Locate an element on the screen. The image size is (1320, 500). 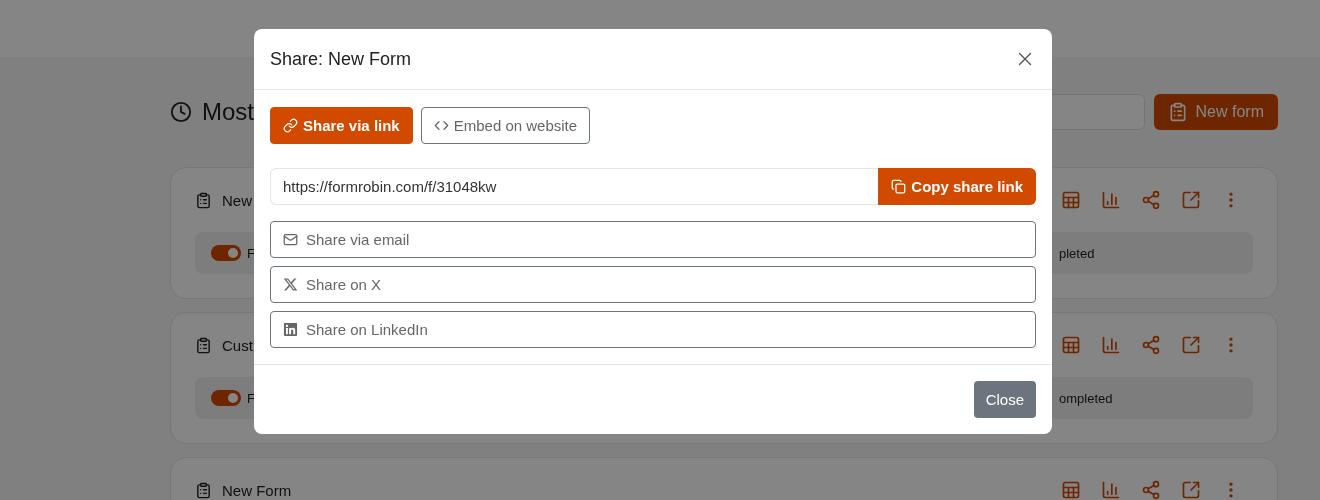
status-text: ompleted is located at coordinates (1086, 398).